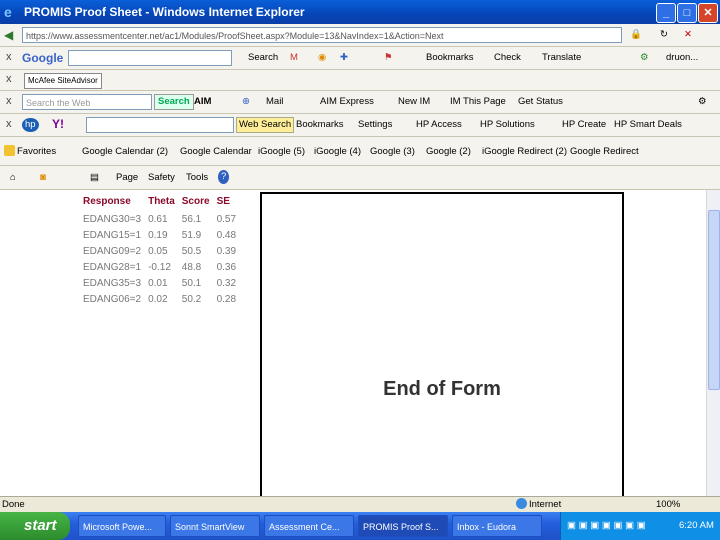 The height and width of the screenshot is (540, 720). What do you see at coordinates (636, 35) in the screenshot?
I see `lock-icon: 🔒` at bounding box center [636, 35].